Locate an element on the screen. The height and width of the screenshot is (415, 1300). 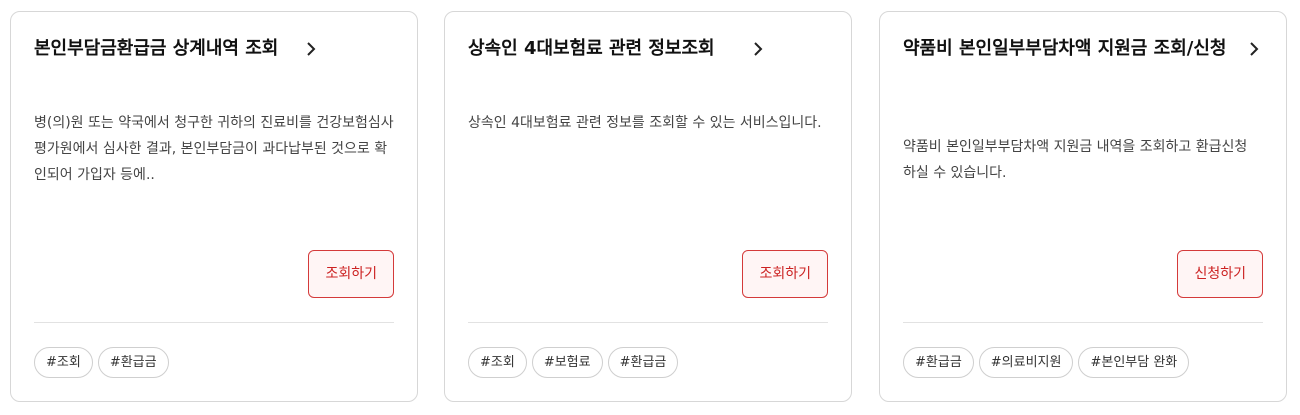
tag-chip: #보험료 is located at coordinates (567, 362).